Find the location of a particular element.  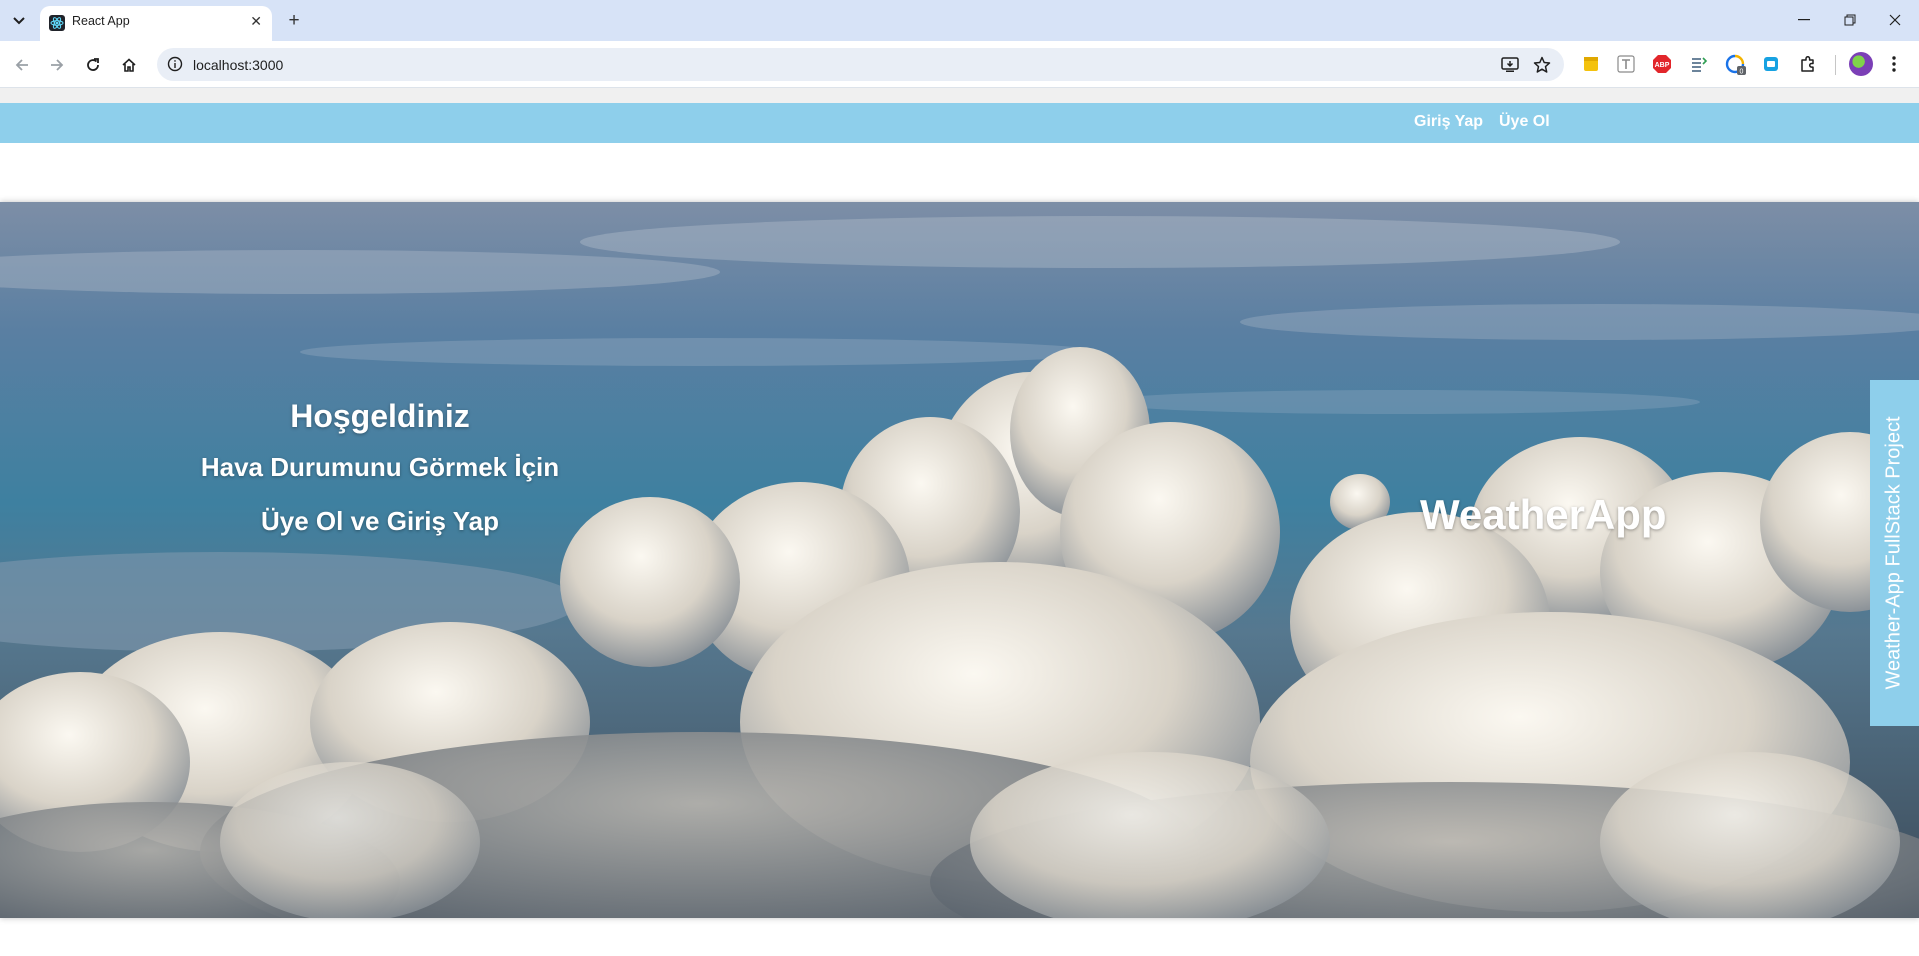

adblock-extension-icon: ABP is located at coordinates (1662, 64).